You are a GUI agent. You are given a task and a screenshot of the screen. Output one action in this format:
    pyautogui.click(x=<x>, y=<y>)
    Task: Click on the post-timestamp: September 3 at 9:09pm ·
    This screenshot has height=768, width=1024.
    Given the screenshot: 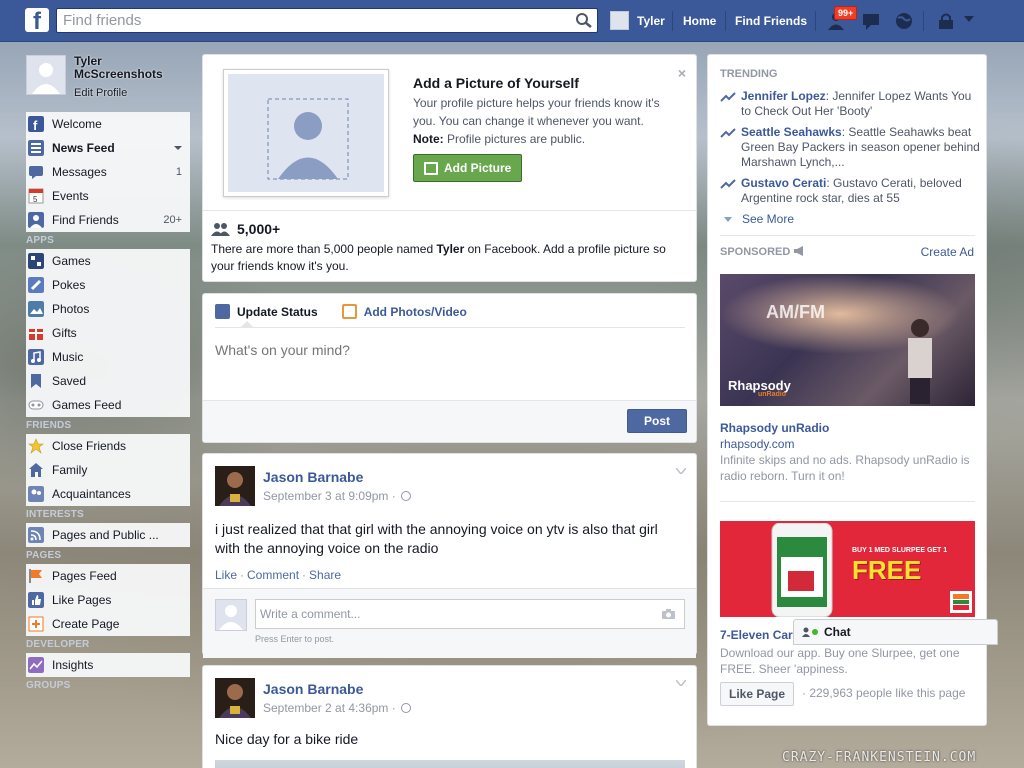 What is the action you would take?
    pyautogui.click(x=337, y=496)
    